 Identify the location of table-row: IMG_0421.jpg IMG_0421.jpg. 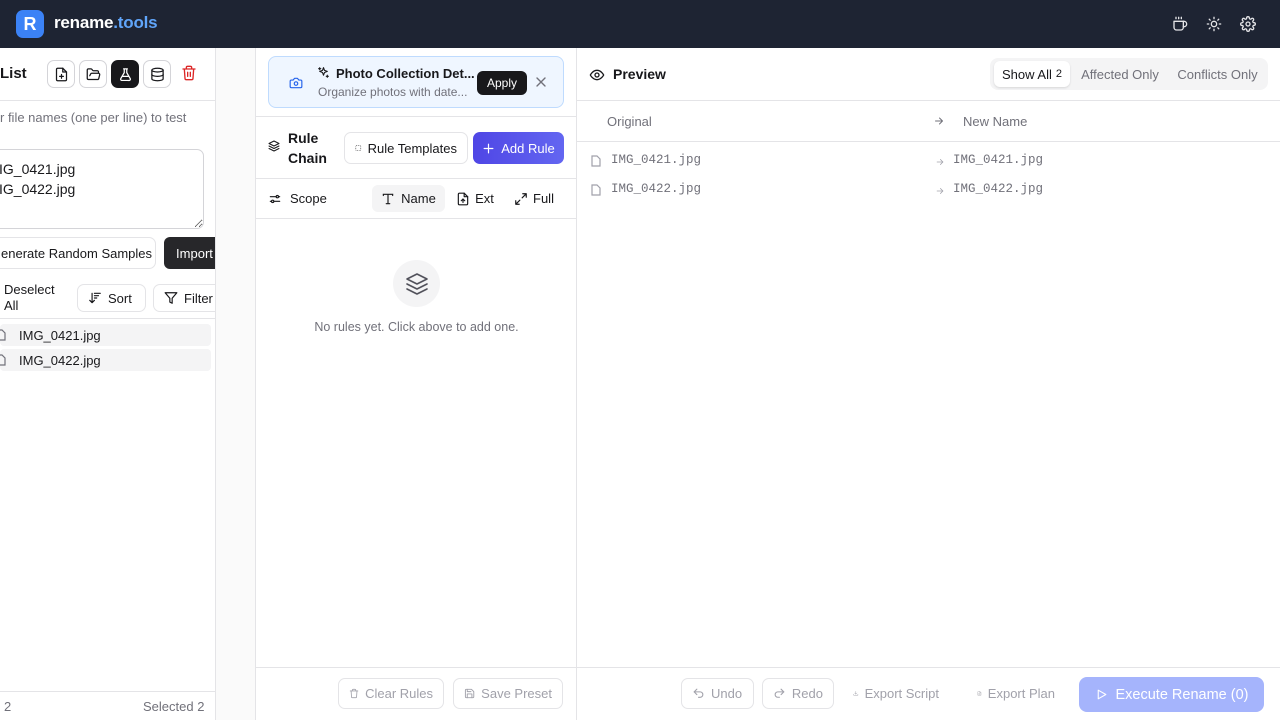
(928, 162).